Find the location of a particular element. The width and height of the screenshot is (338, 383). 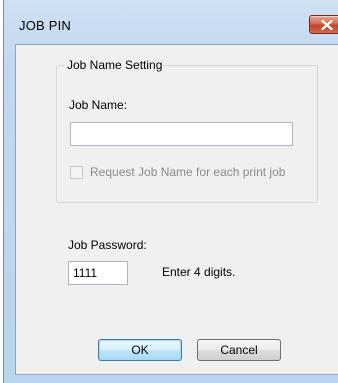

job-name-input is located at coordinates (181, 134).